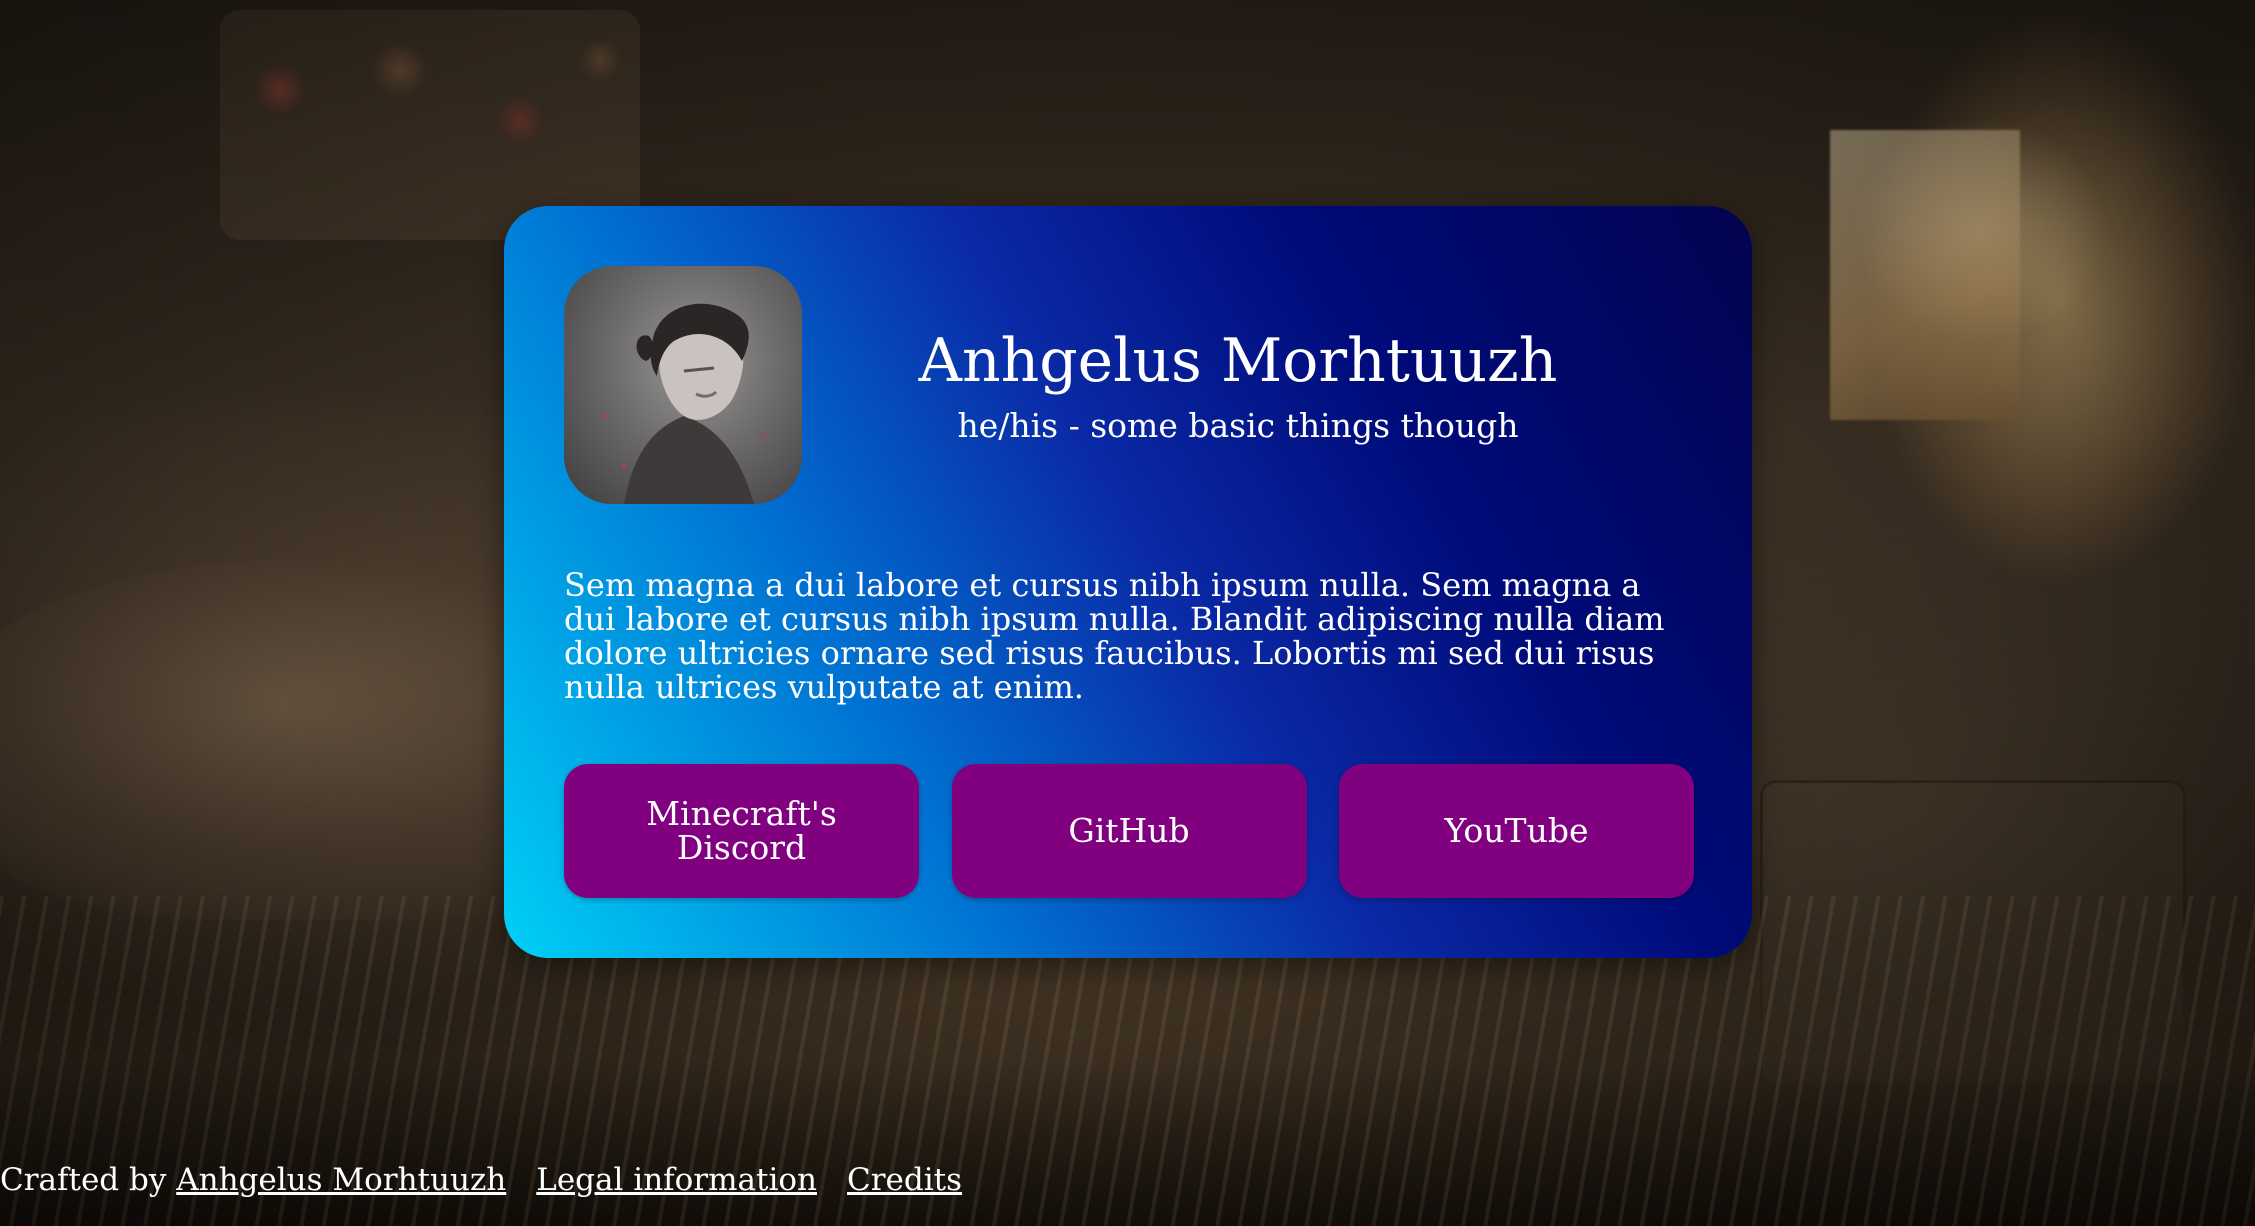 The width and height of the screenshot is (2255, 1226). Describe the element at coordinates (1238, 361) in the screenshot. I see `profile-name: Anhgelus Morhtuuzh` at that location.